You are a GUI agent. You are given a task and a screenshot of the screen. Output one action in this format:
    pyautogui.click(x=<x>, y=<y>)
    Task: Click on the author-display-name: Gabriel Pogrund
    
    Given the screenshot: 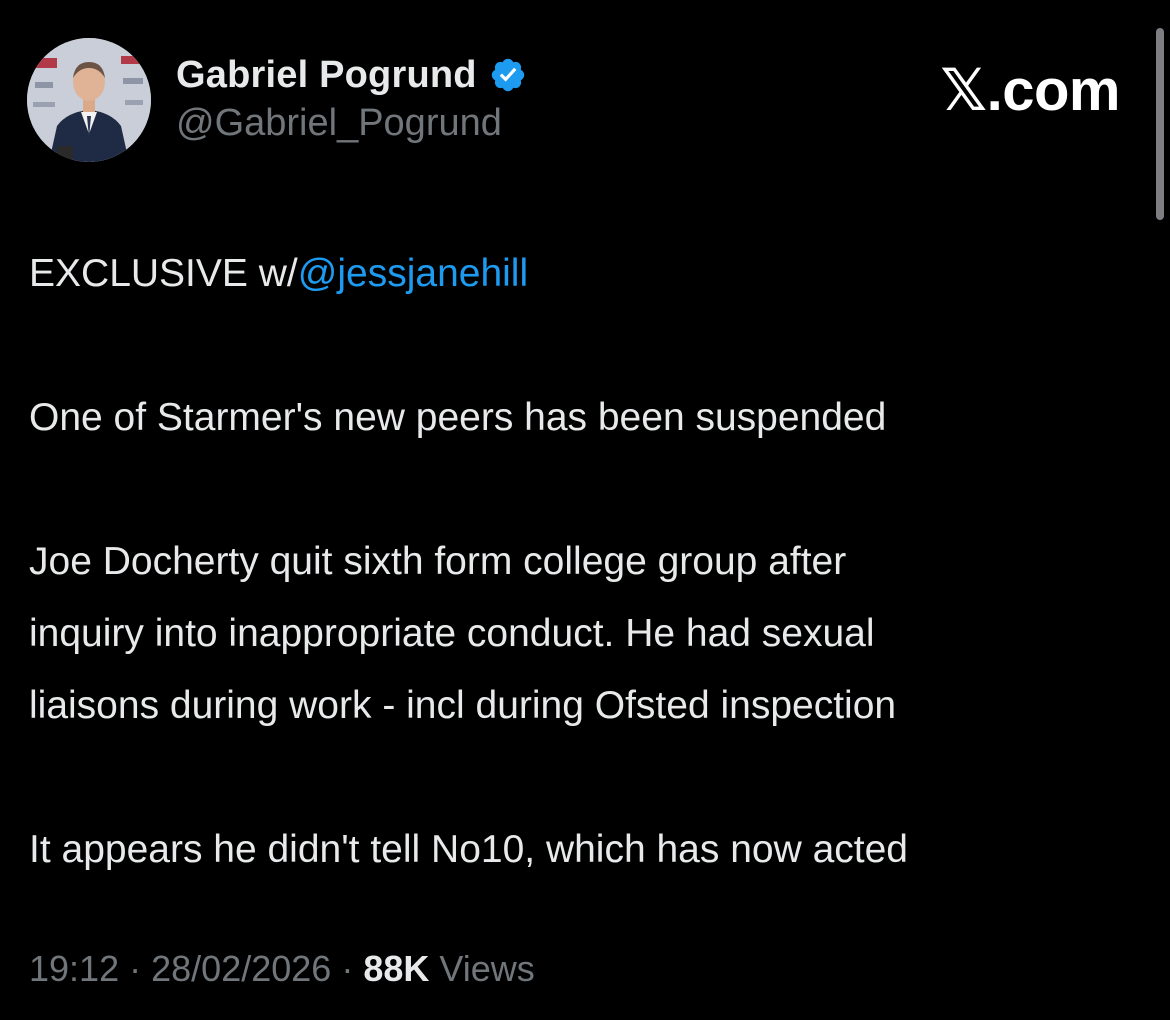 What is the action you would take?
    pyautogui.click(x=326, y=75)
    